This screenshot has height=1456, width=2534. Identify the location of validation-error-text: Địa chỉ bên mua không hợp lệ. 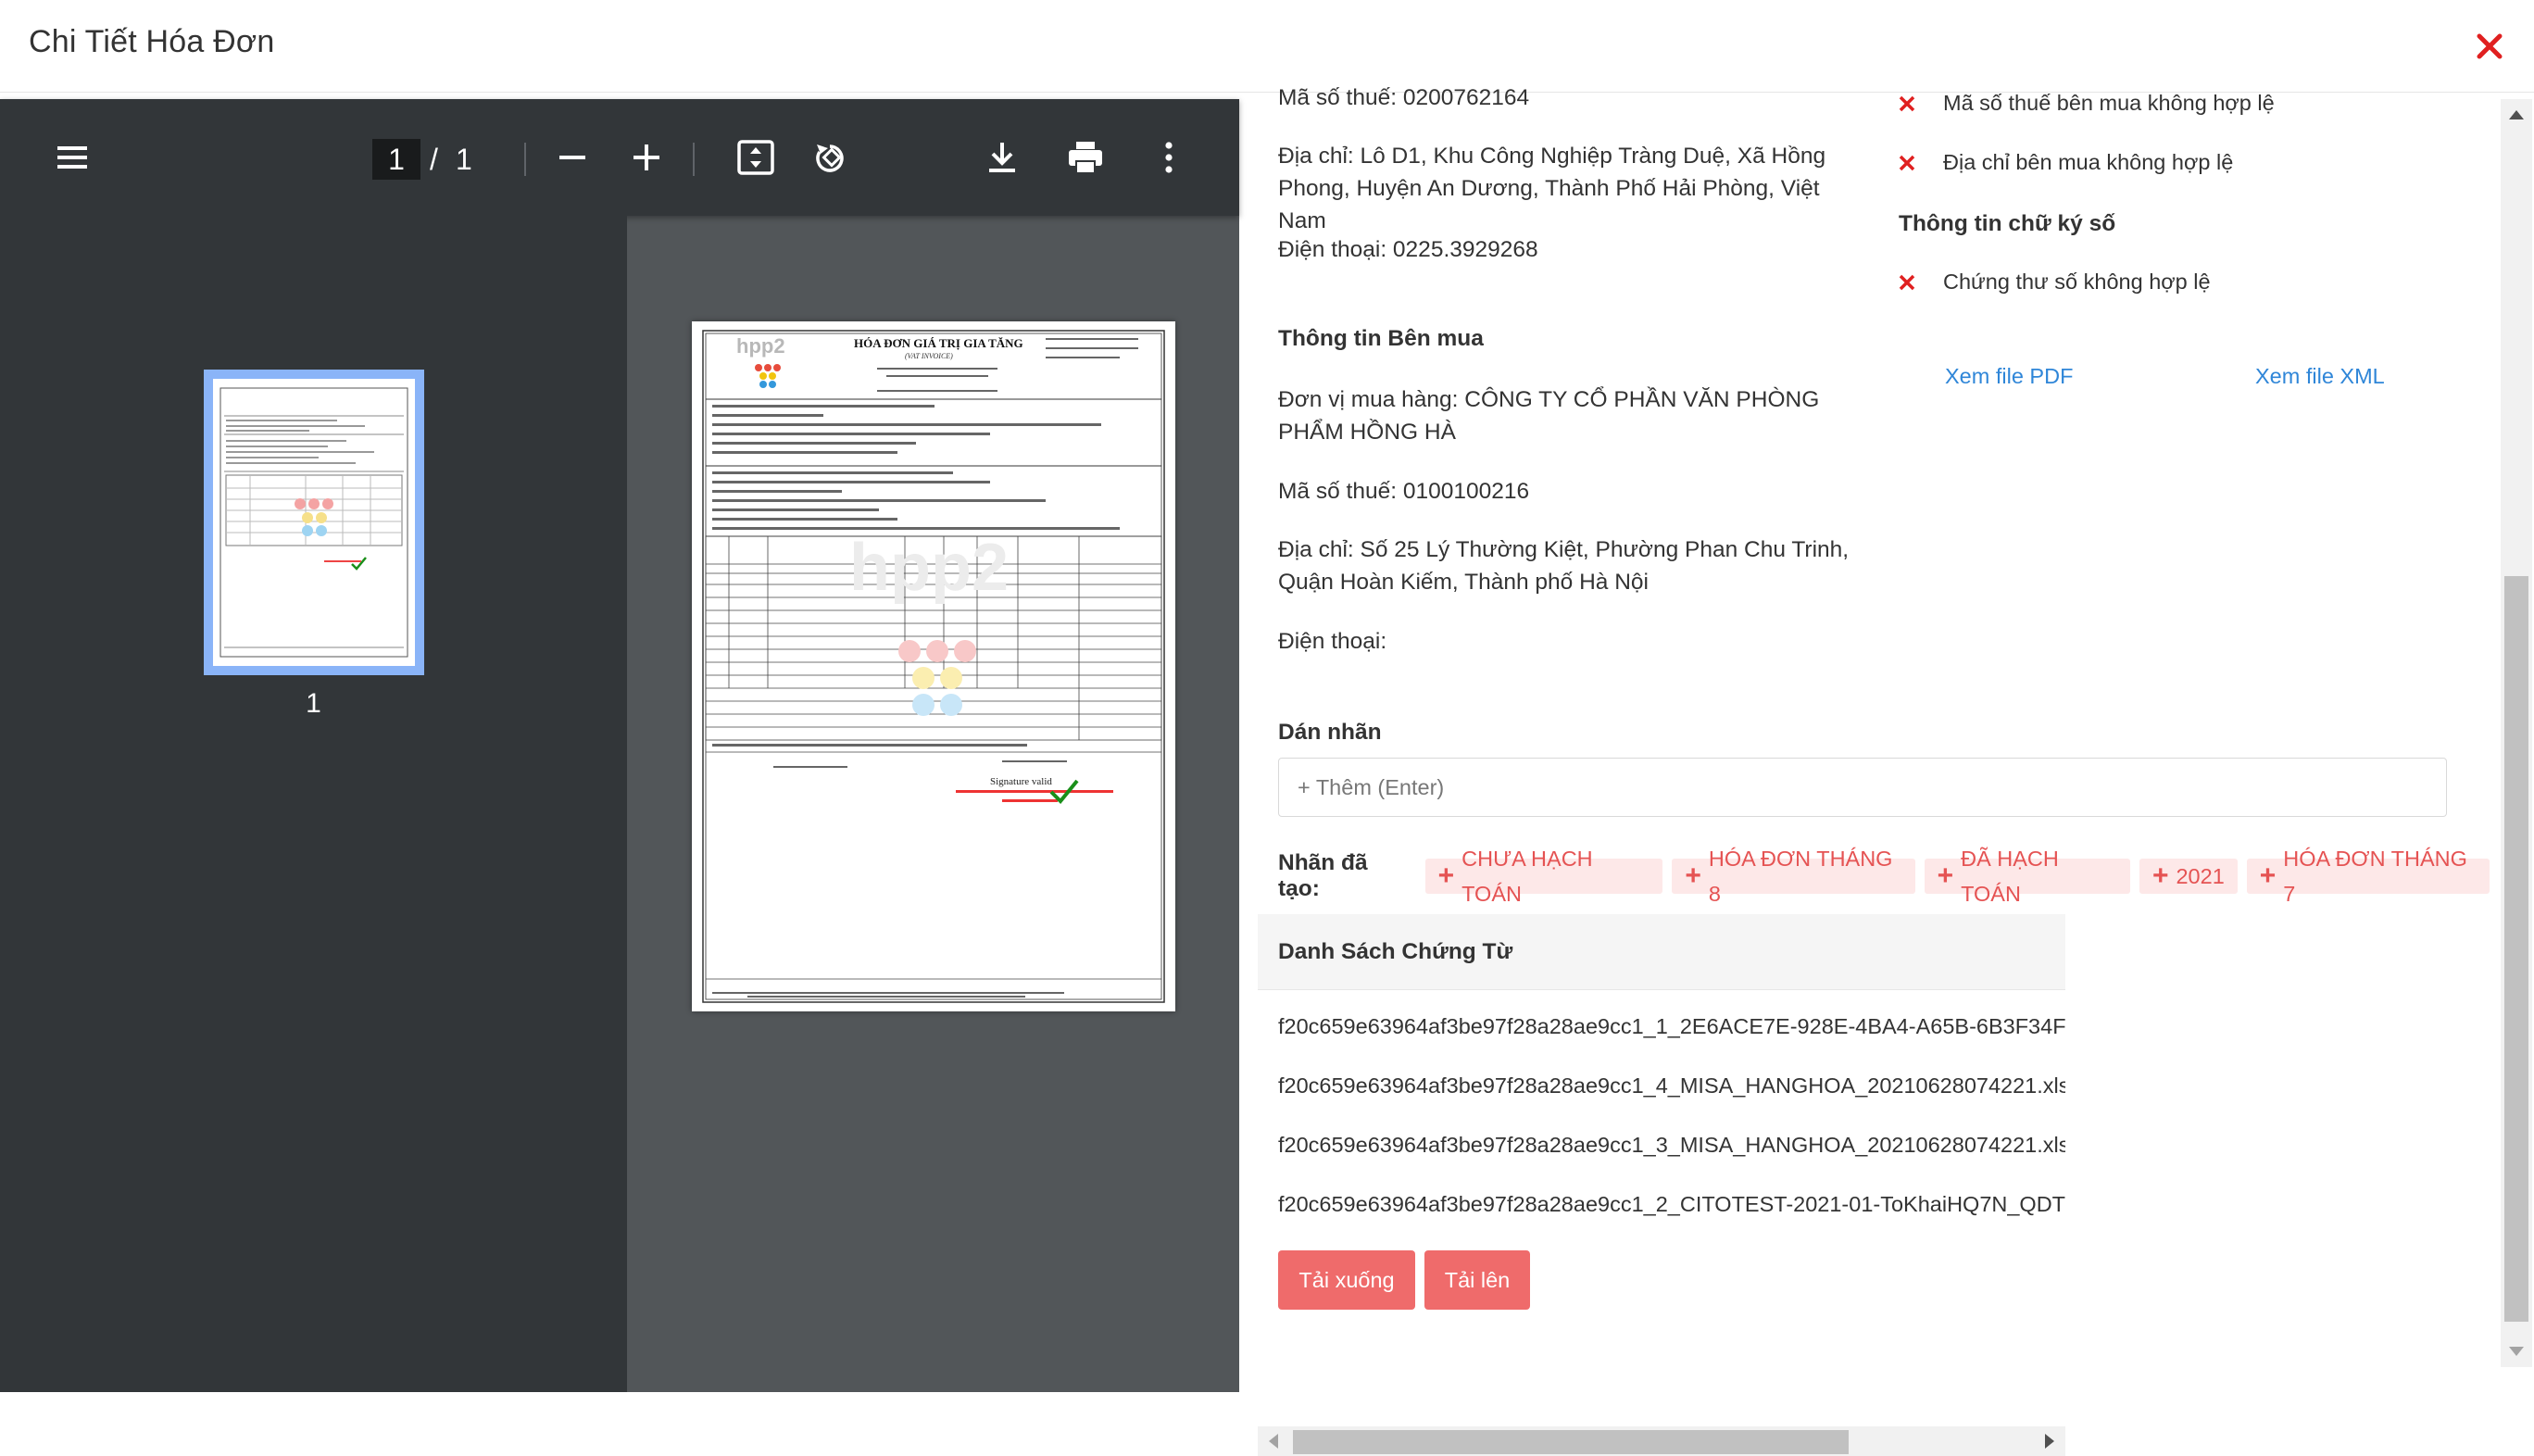
(2088, 162).